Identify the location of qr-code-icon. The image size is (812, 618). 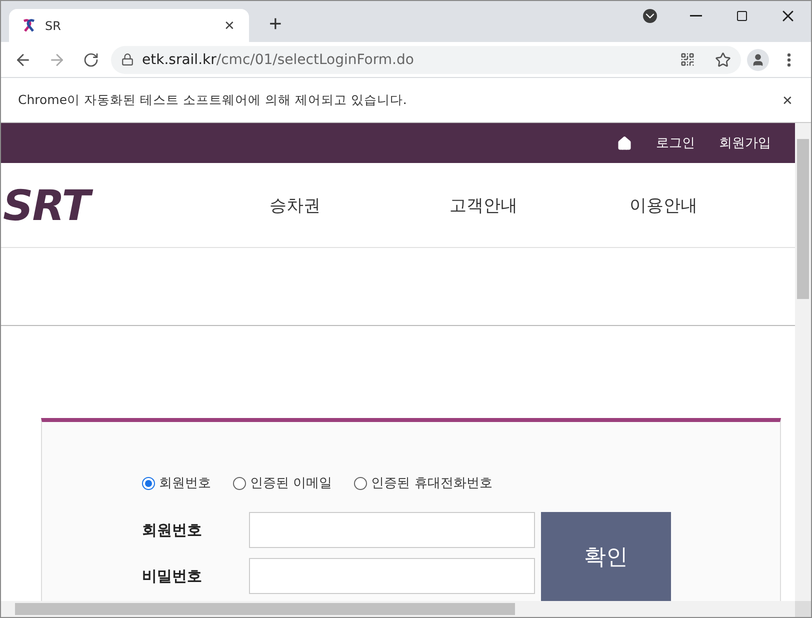
(687, 59).